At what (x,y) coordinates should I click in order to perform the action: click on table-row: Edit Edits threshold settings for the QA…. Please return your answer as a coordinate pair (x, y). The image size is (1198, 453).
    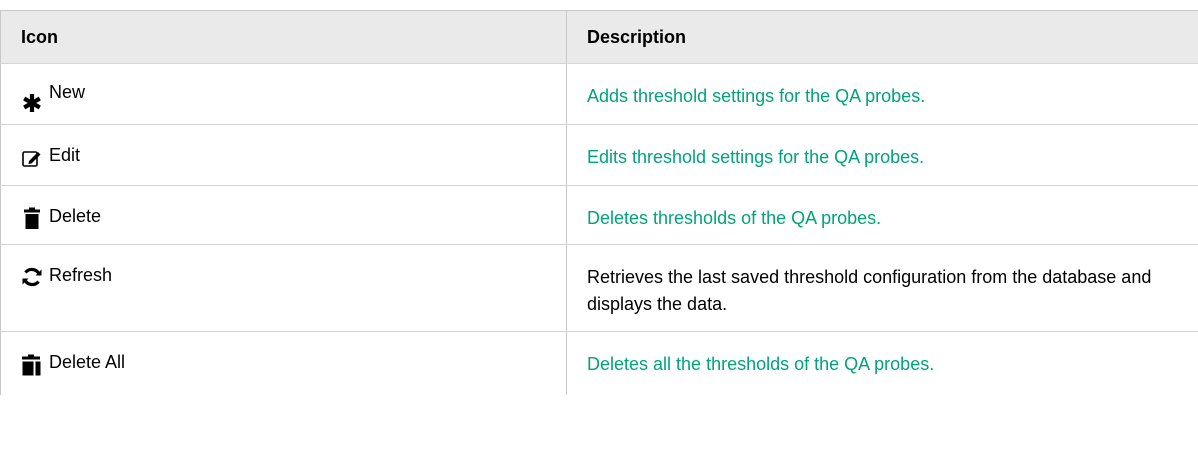
    Looking at the image, I should click on (599, 155).